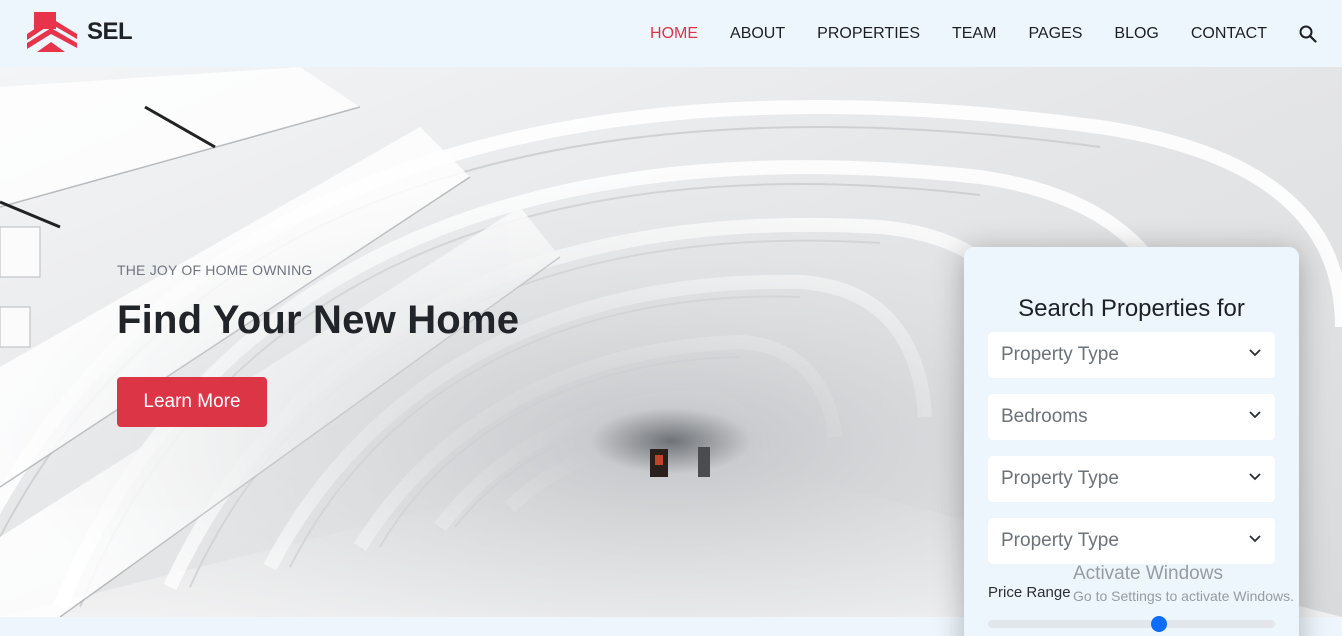 The width and height of the screenshot is (1342, 636). Describe the element at coordinates (1131, 308) in the screenshot. I see `search-card-title: Search Properties for` at that location.